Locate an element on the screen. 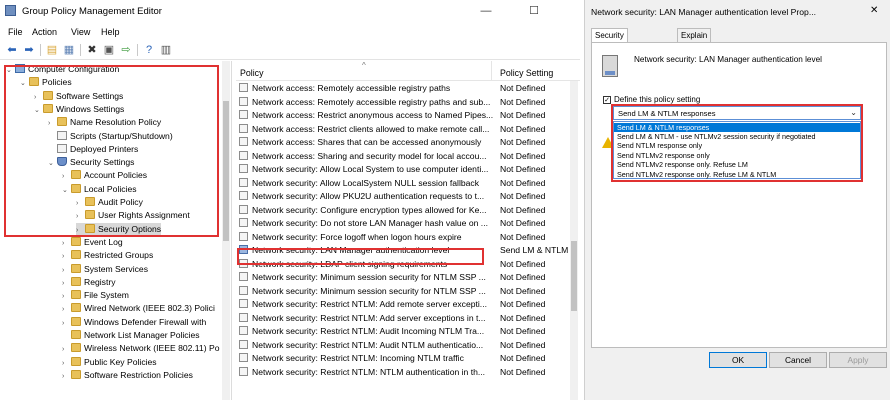  tab-security-policy-setting: Security Policy Setting is located at coordinates (609, 47).